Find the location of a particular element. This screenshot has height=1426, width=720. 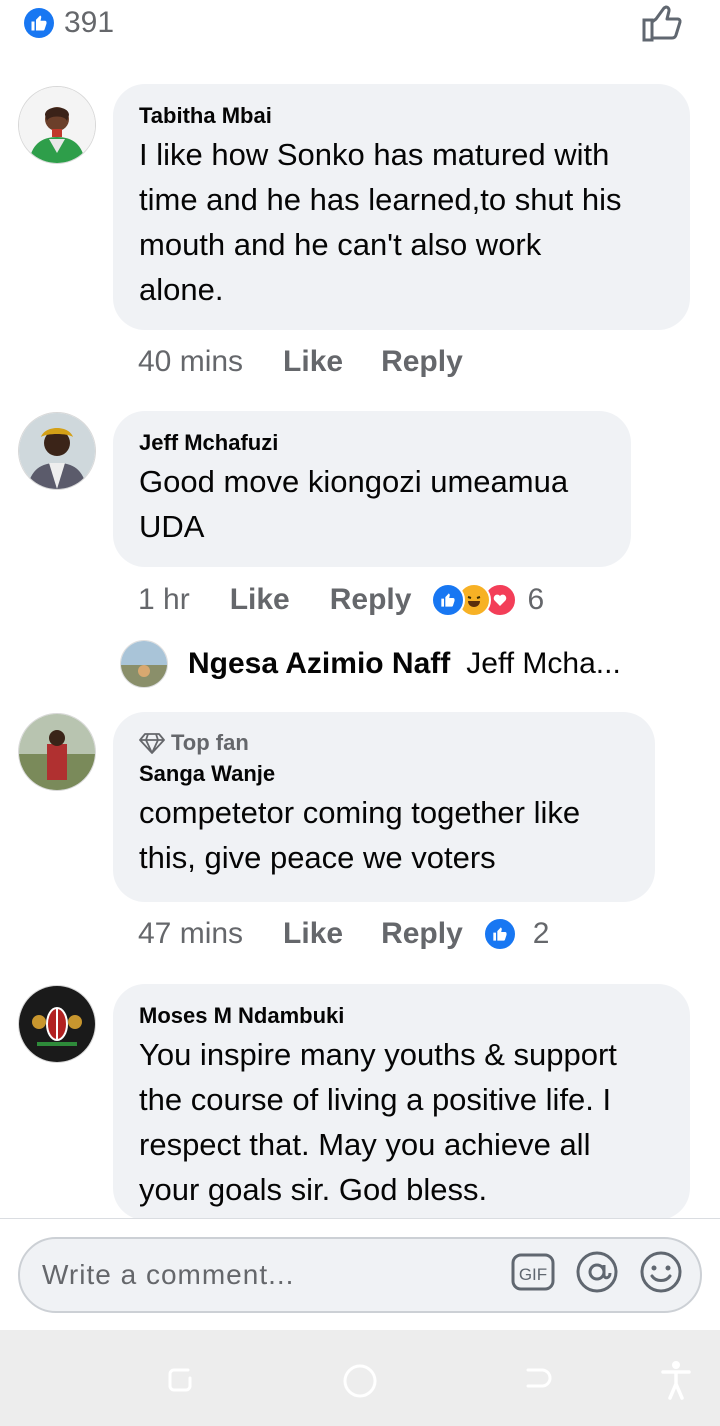

comment-line: alone. is located at coordinates (181, 289).